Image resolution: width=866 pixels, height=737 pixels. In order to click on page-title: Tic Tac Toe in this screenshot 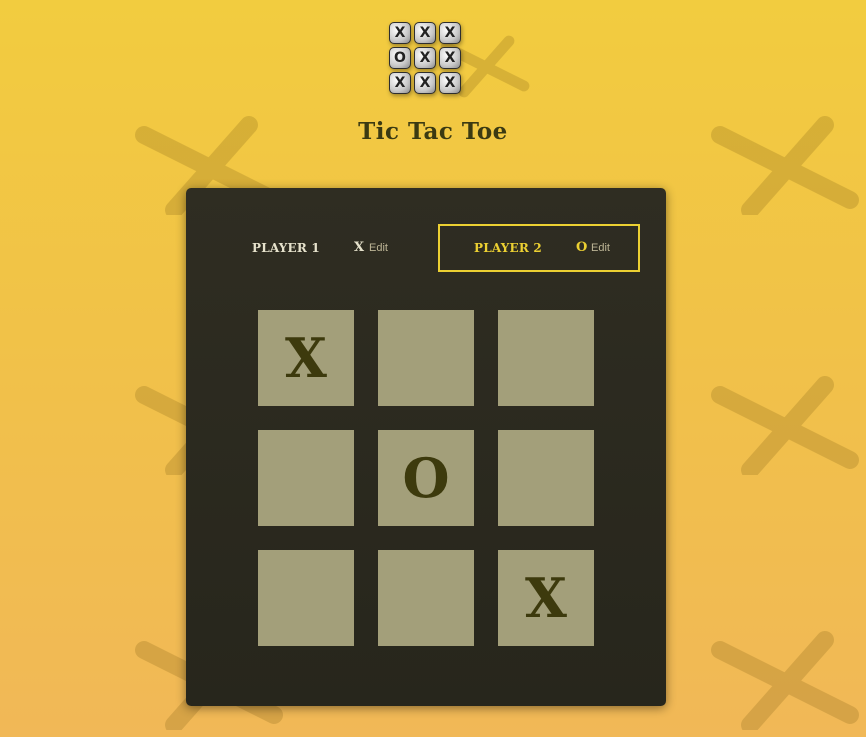, I will do `click(433, 131)`.